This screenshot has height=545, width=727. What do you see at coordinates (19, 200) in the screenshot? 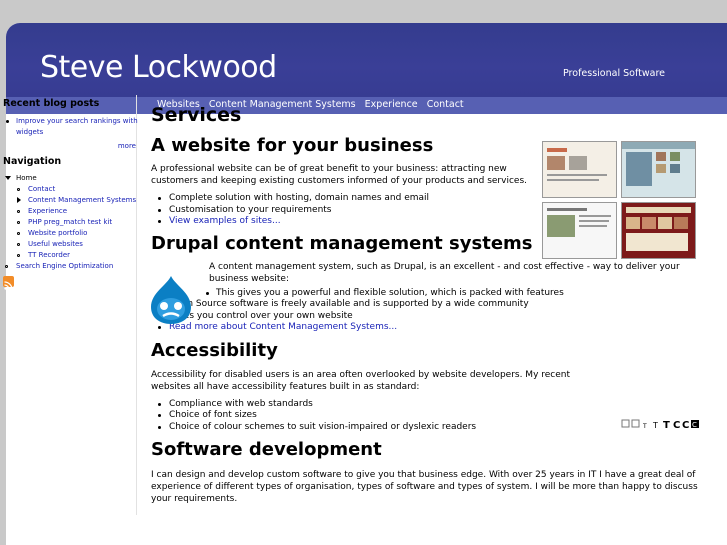
I see `collapsed-arrow-icon` at bounding box center [19, 200].